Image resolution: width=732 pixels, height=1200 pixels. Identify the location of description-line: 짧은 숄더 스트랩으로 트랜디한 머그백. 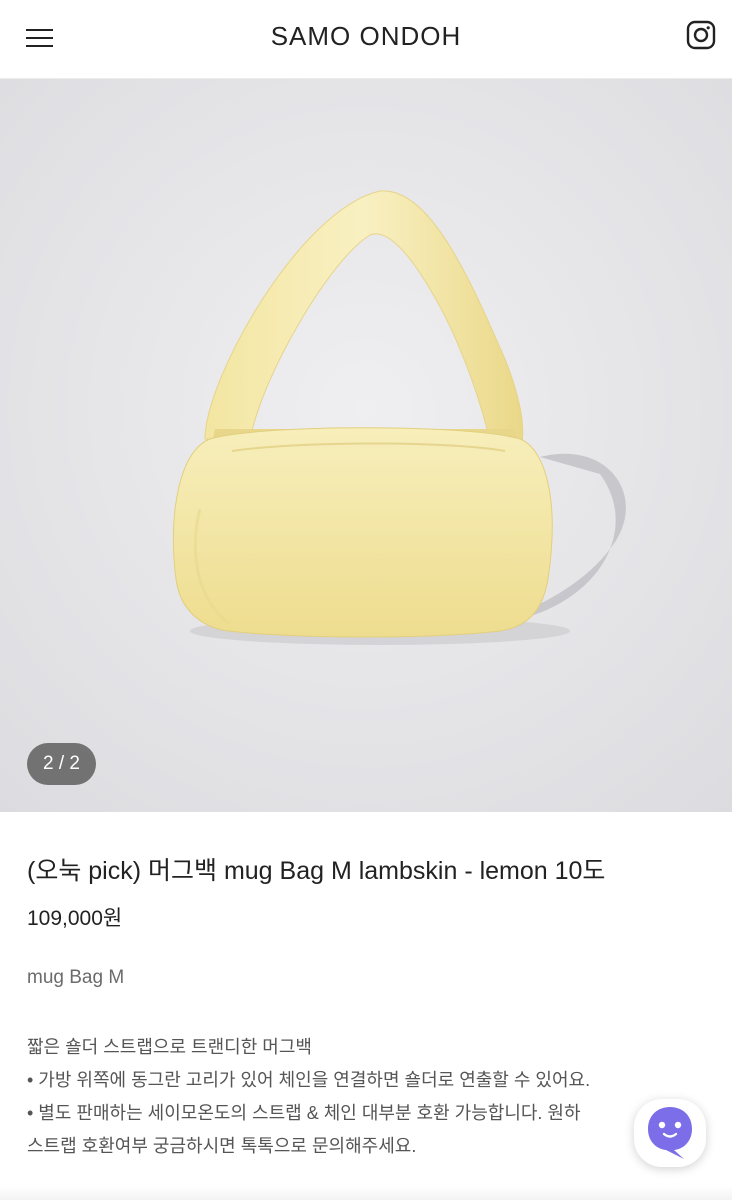
(169, 1047).